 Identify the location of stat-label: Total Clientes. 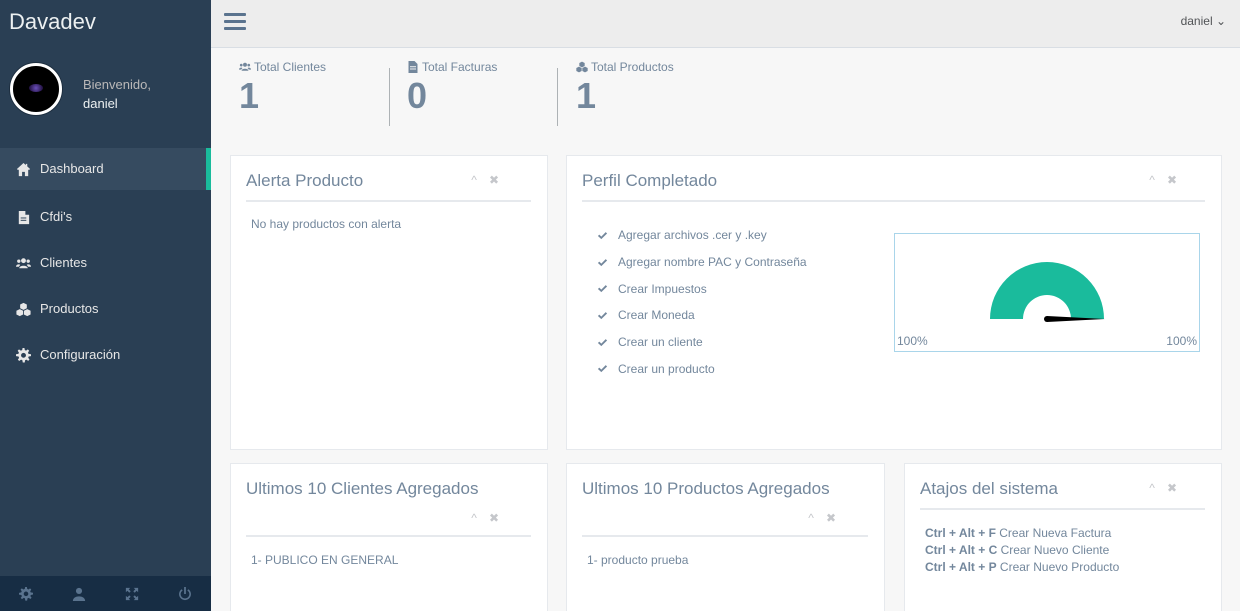
(290, 67).